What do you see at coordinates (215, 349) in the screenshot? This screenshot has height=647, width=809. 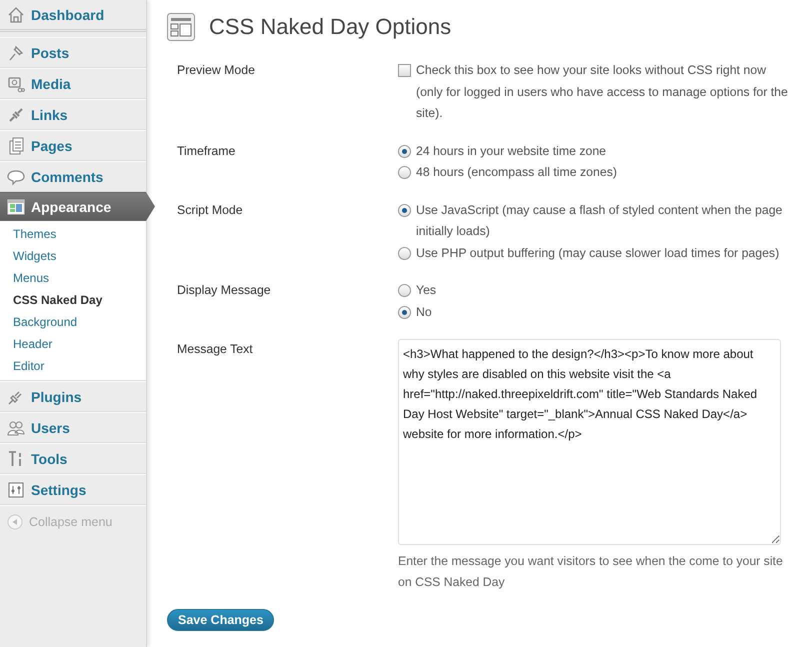 I see `field-label: Message Text` at bounding box center [215, 349].